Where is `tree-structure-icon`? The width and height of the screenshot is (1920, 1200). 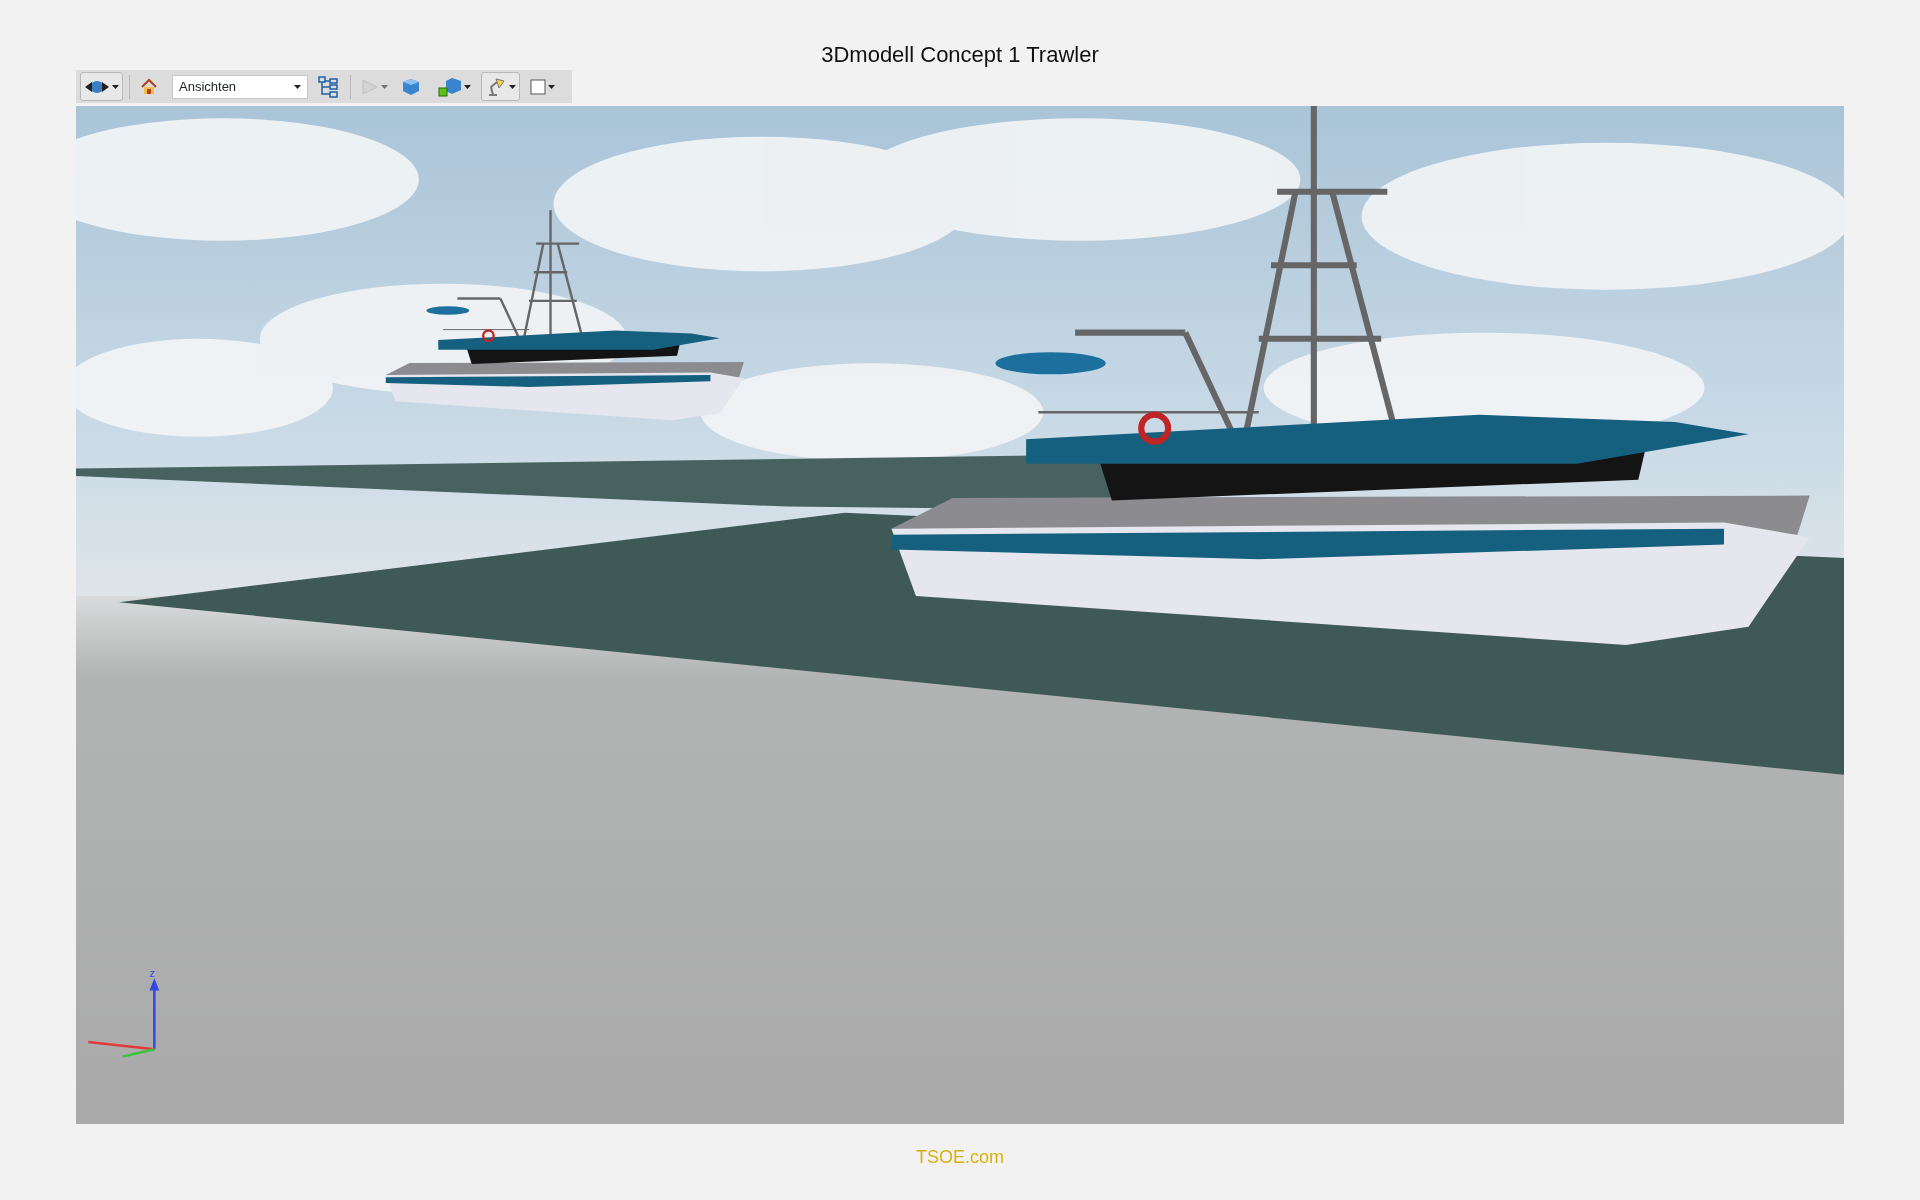 tree-structure-icon is located at coordinates (328, 86).